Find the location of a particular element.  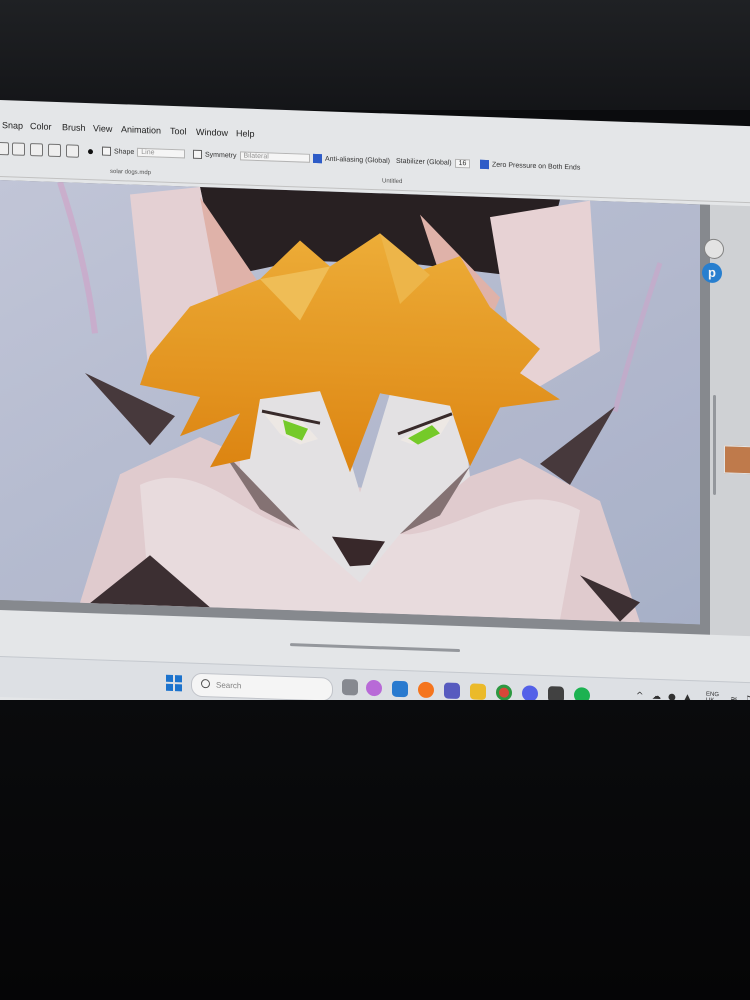

monitor-bezel is located at coordinates (375, 55).